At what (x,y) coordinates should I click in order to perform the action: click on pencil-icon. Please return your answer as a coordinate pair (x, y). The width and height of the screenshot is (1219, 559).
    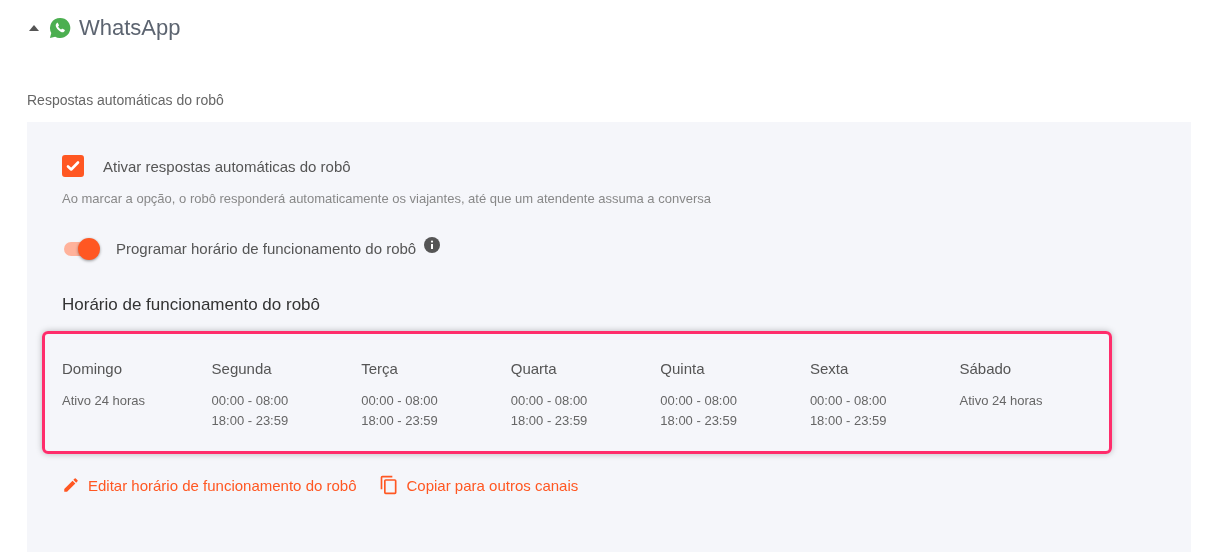
    Looking at the image, I should click on (71, 485).